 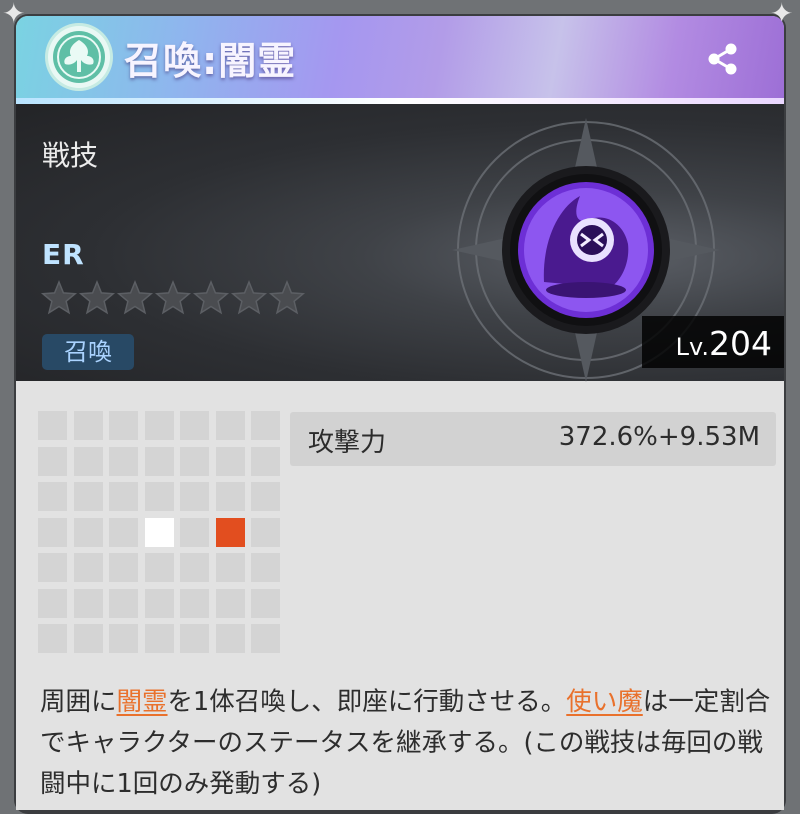 I want to click on desc-text: を1体召喚し、即座に行動させる。, so click(x=367, y=702).